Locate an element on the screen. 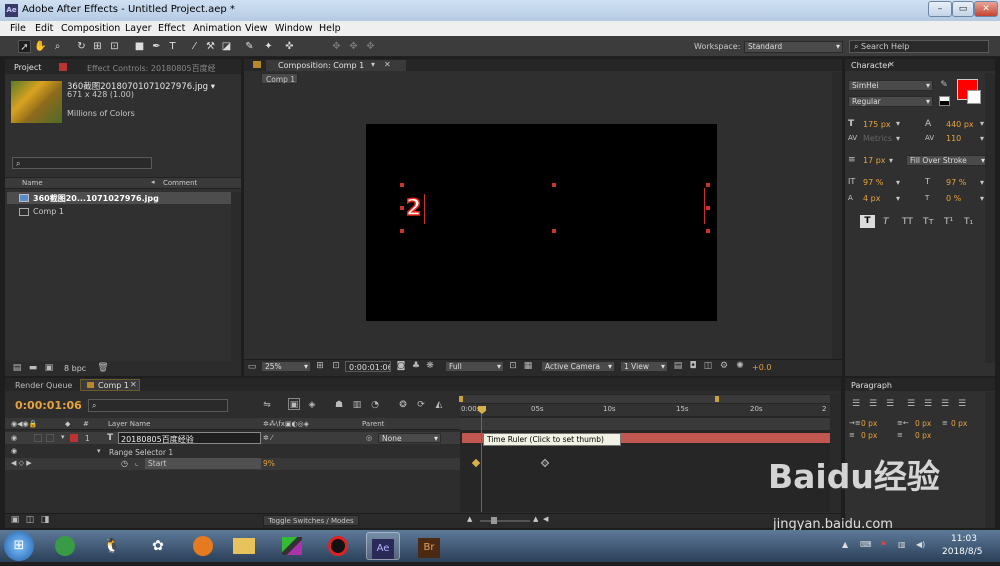 This screenshot has height=566, width=1000. comp-mini-flowchart-icon: ⇋ is located at coordinates (267, 405).